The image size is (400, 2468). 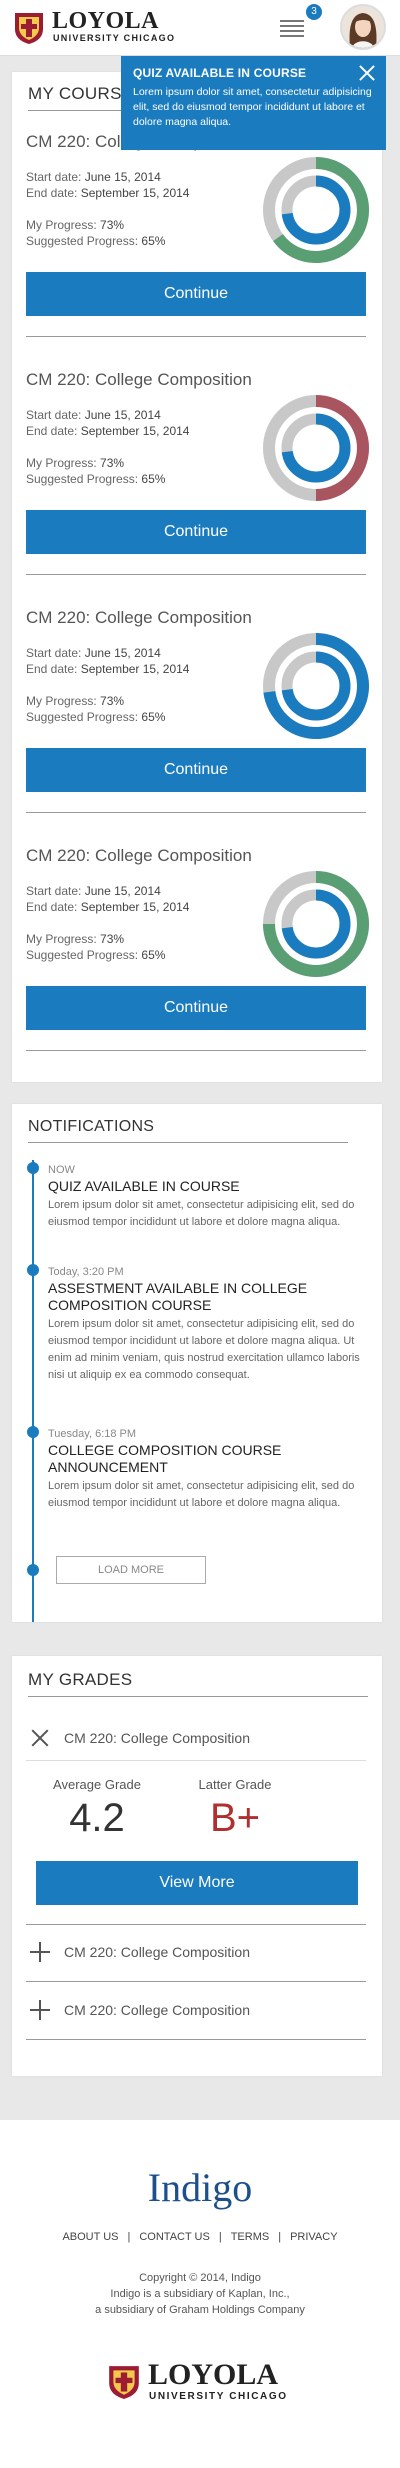 What do you see at coordinates (80, 1679) in the screenshot?
I see `my-grades-title: MY GRADES` at bounding box center [80, 1679].